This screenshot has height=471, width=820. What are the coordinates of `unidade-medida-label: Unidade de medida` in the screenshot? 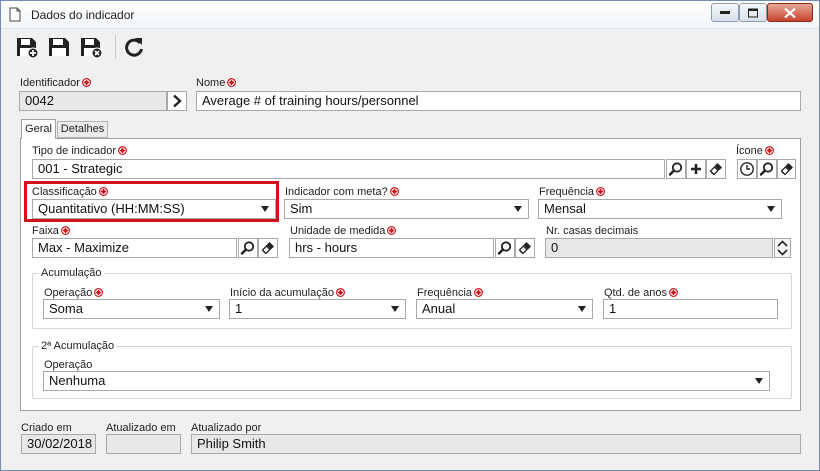 It's located at (343, 231).